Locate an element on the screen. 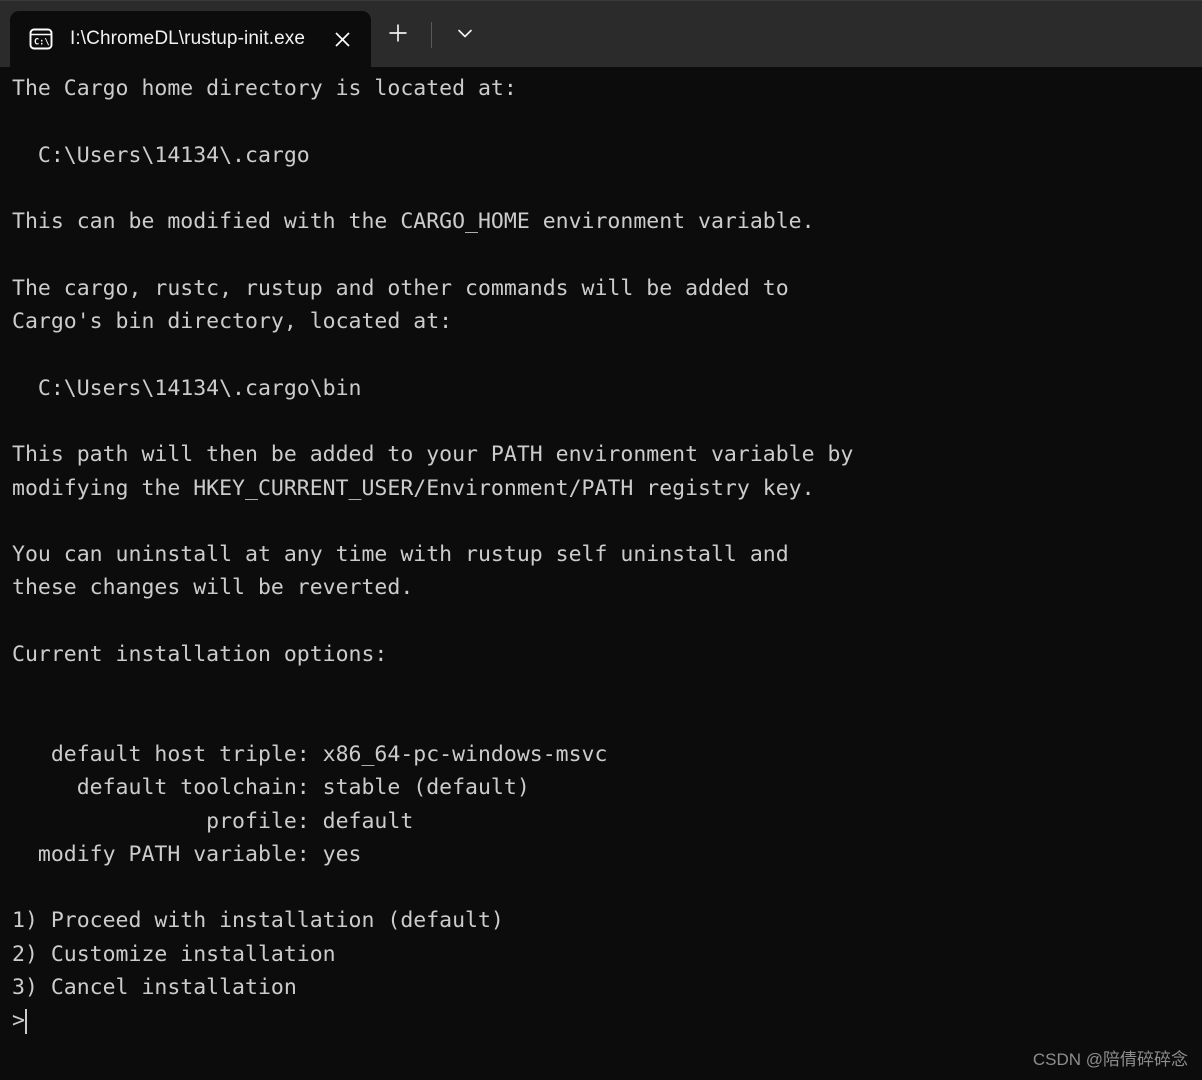  chevron-down-icon is located at coordinates (465, 35).